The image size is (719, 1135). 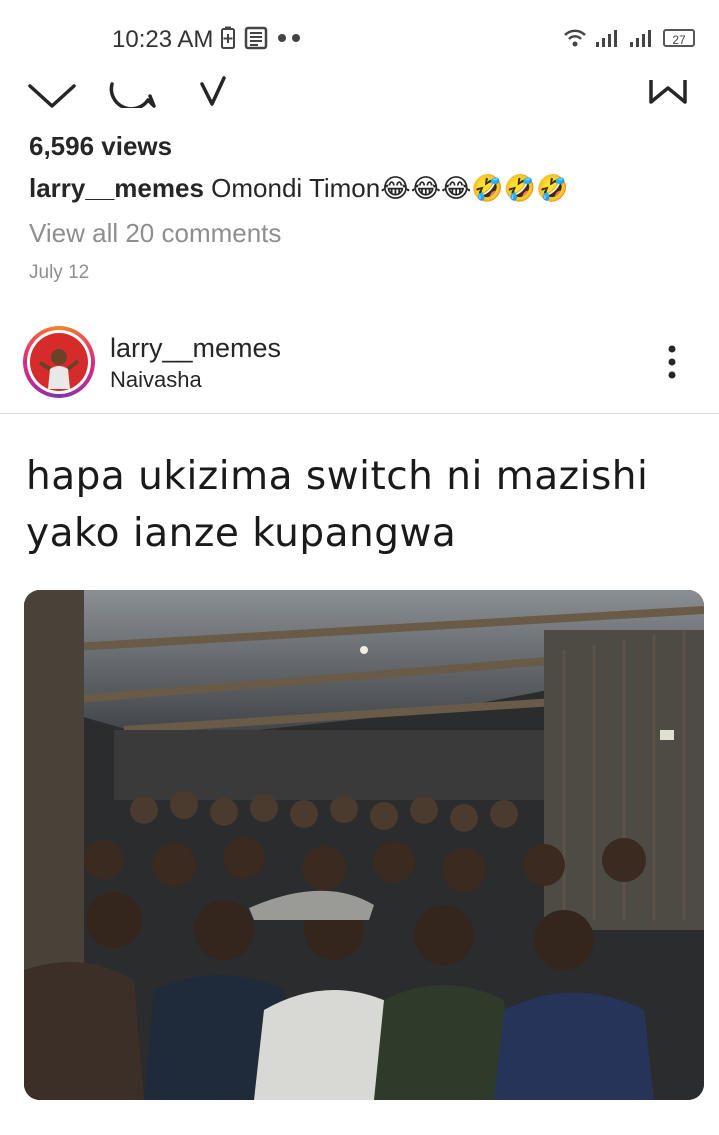 I want to click on comment-icon, so click(x=133, y=91).